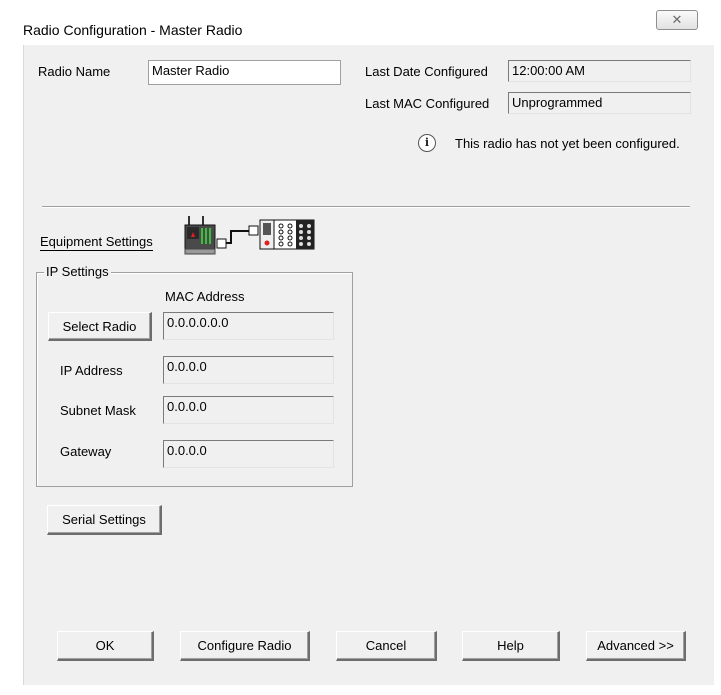 The height and width of the screenshot is (695, 721). Describe the element at coordinates (366, 207) in the screenshot. I see `separator` at that location.